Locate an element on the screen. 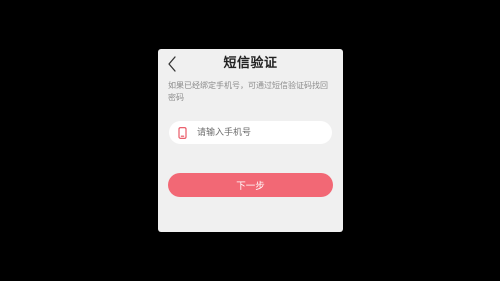  dialog-title: 短信验证 is located at coordinates (250, 63).